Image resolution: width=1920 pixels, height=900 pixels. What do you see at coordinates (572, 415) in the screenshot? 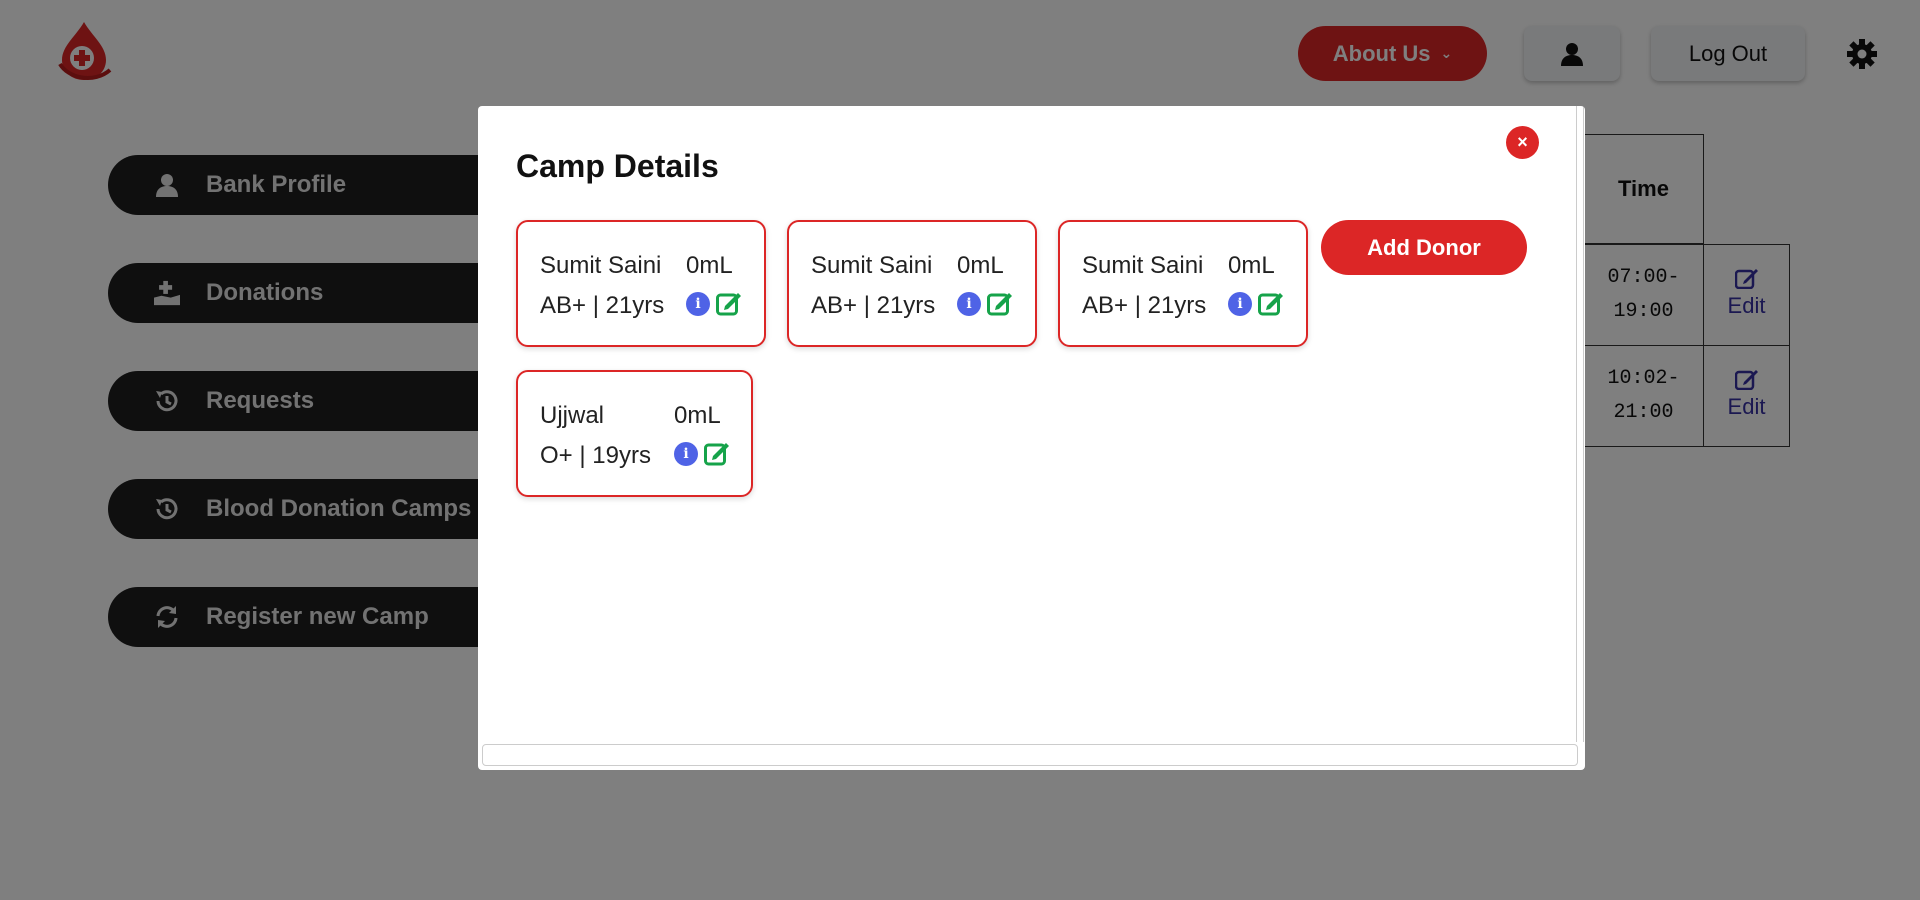
I see `donor-name: Ujjwal` at bounding box center [572, 415].